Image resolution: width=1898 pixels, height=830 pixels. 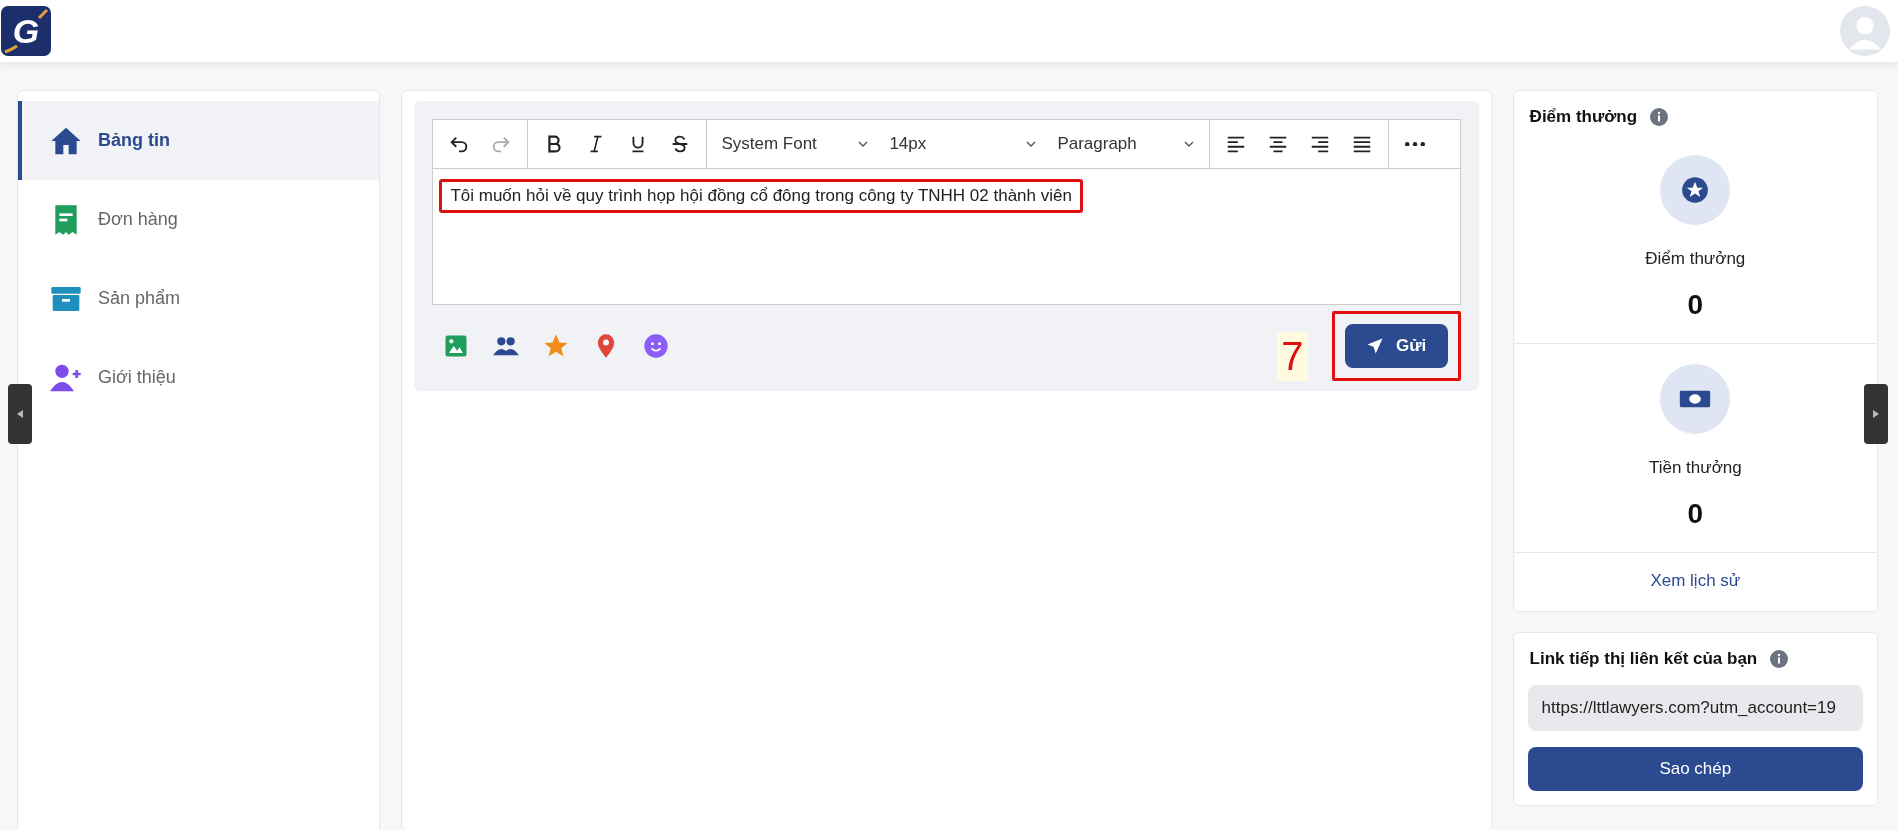 What do you see at coordinates (1695, 708) in the screenshot?
I see `link-field: https://lttlawyers.com?utm_account=19` at bounding box center [1695, 708].